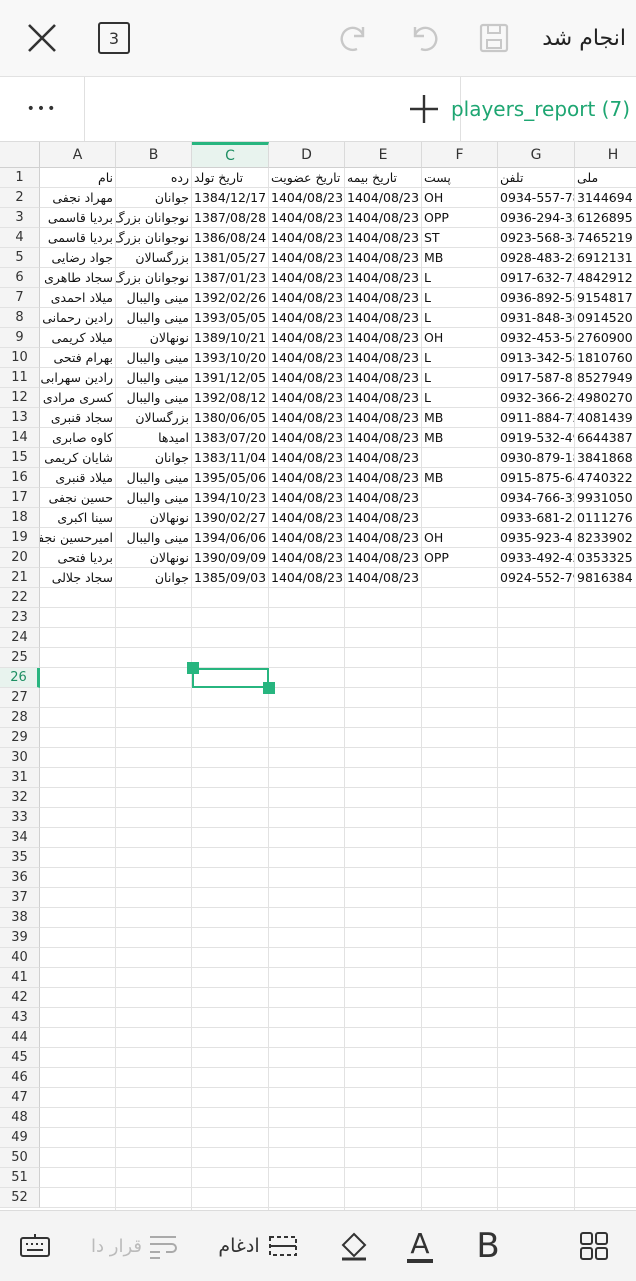 The height and width of the screenshot is (1281, 636). I want to click on column-header-c: C, so click(230, 155).